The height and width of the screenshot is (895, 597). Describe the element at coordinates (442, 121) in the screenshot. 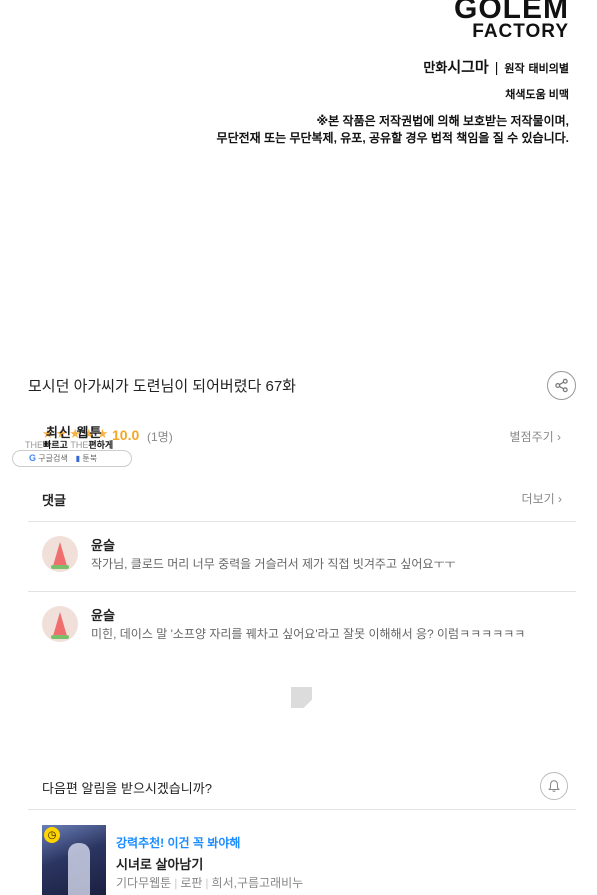

I see `copyright-line-1: ※본 작품은 저작권법에 의해 보호받는 저작물이며,` at that location.